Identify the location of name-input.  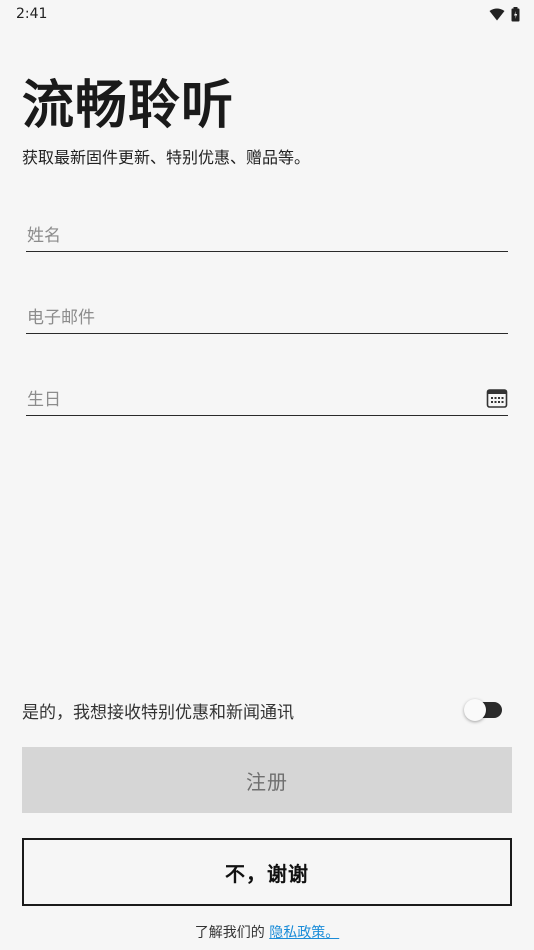
(267, 236).